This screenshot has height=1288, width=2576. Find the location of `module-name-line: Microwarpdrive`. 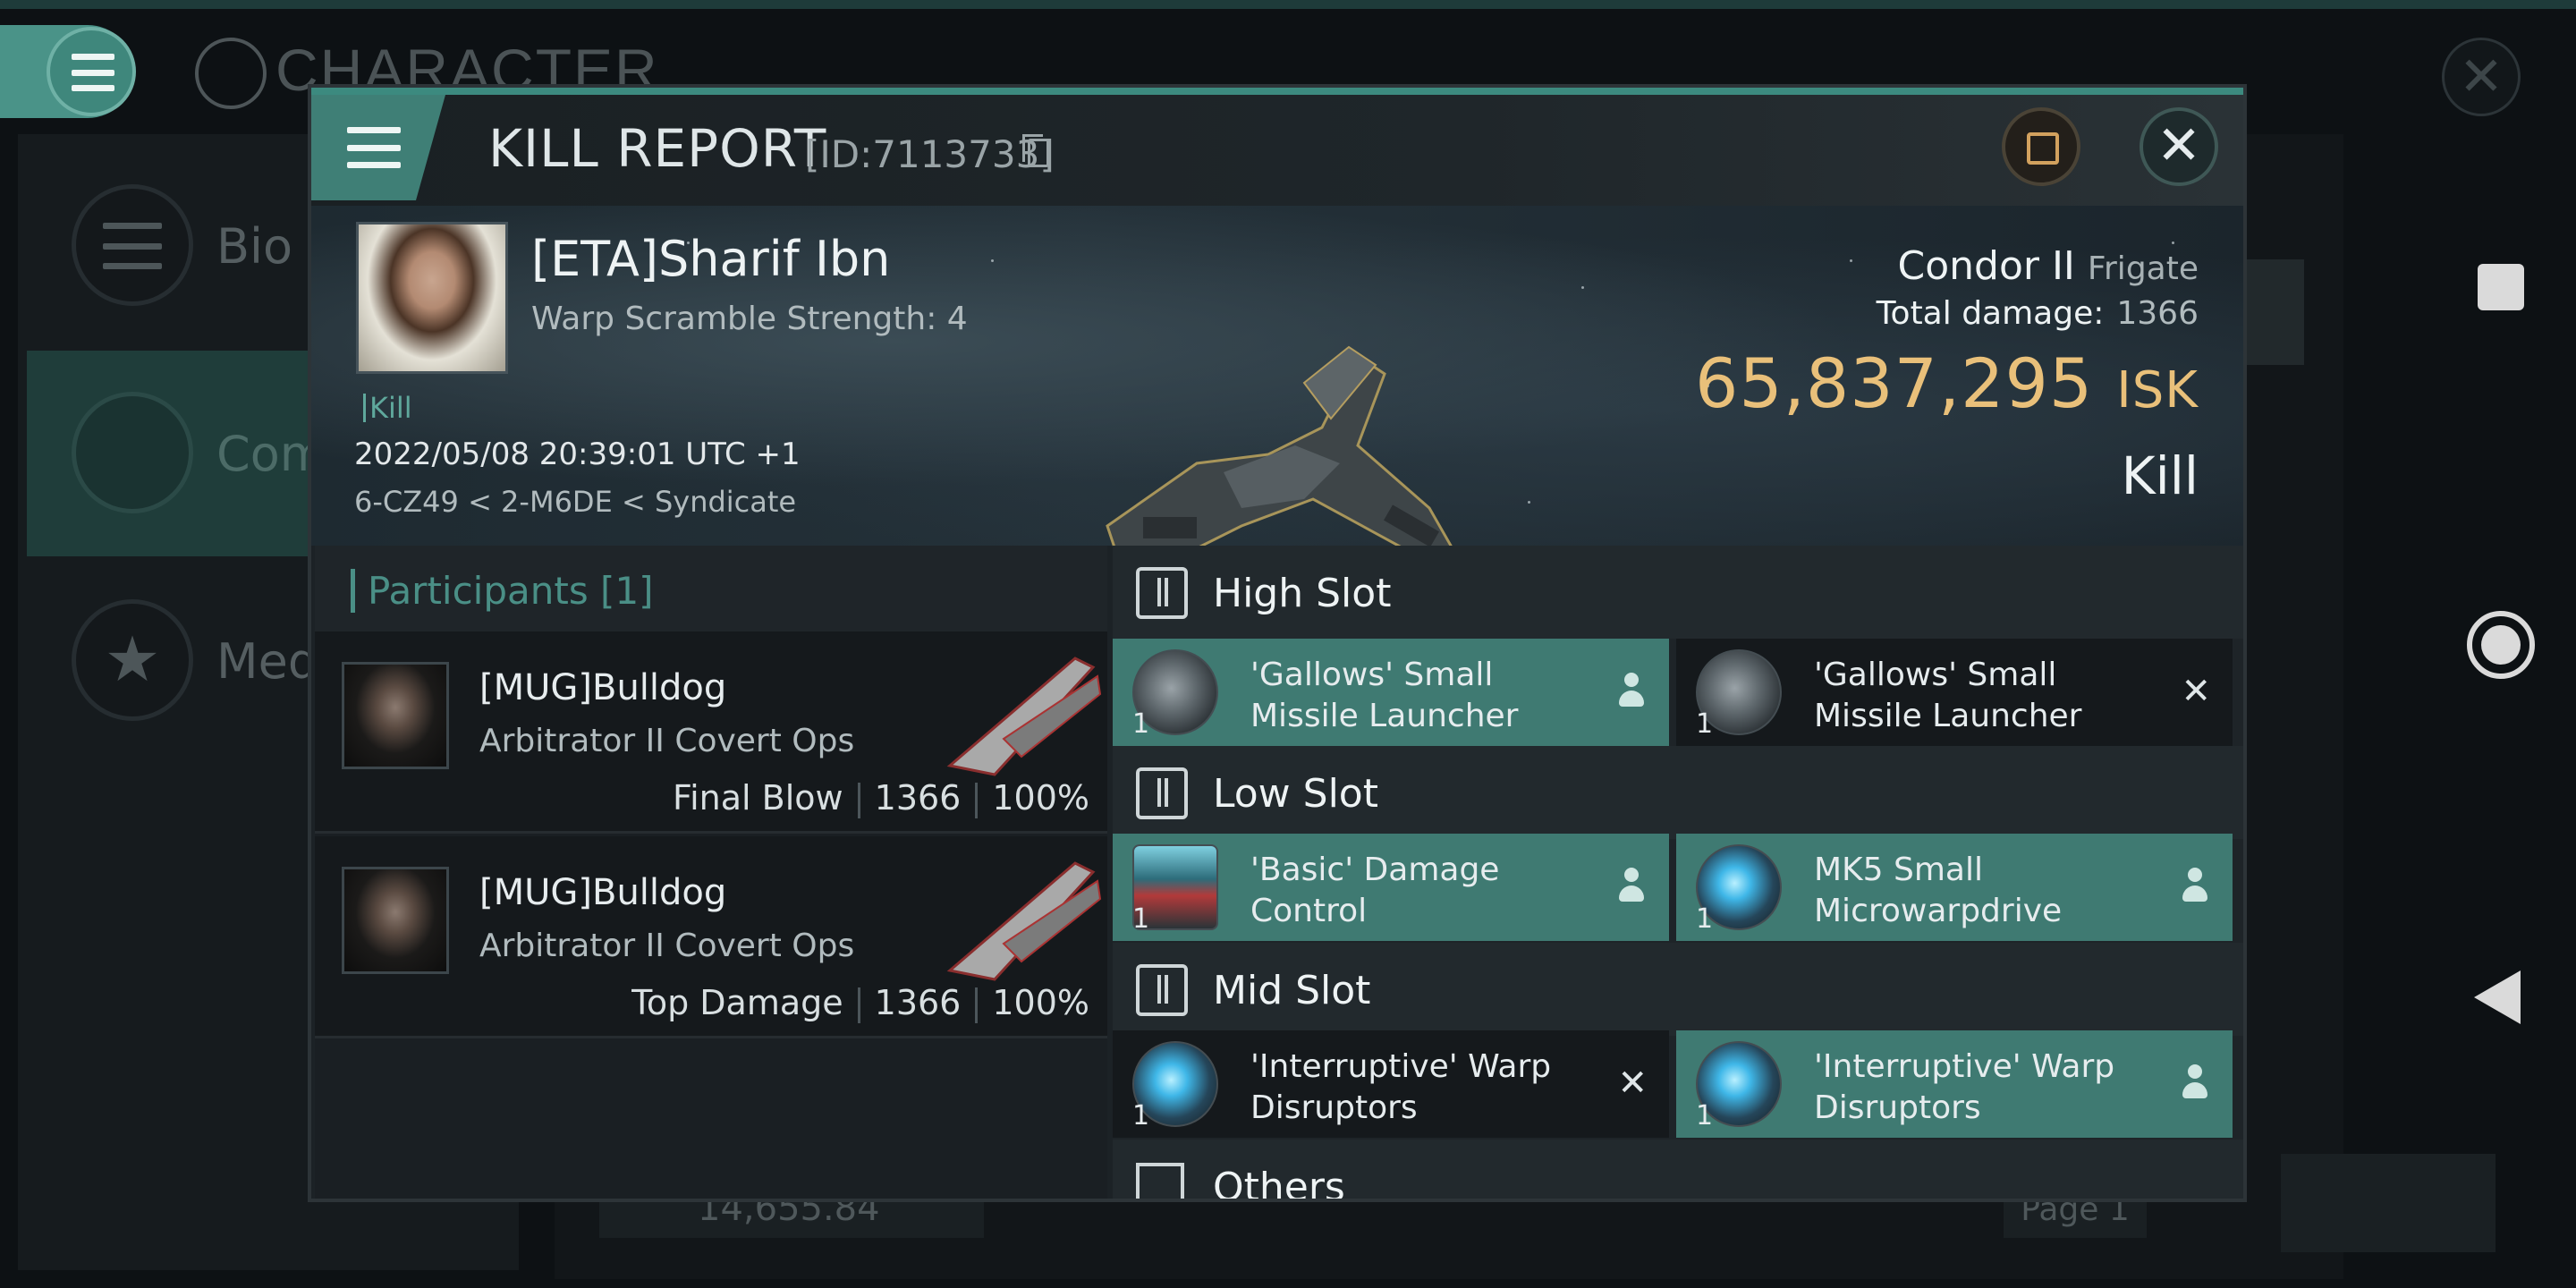

module-name-line: Microwarpdrive is located at coordinates (1938, 911).